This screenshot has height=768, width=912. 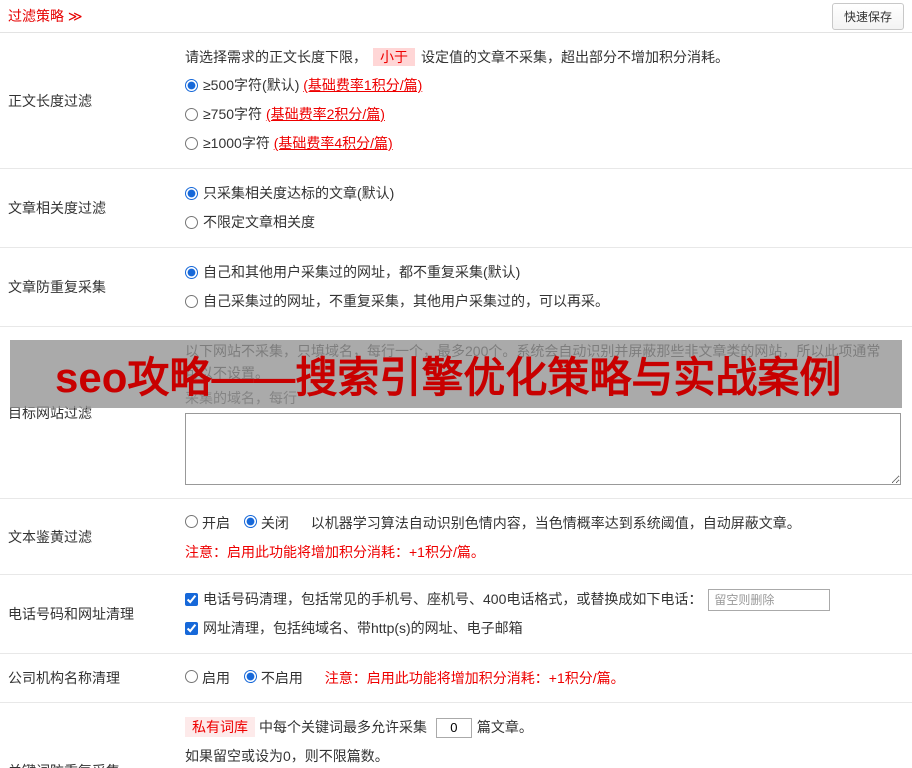 I want to click on setting-text: 中每个关键词最多允许采集, so click(x=343, y=727).